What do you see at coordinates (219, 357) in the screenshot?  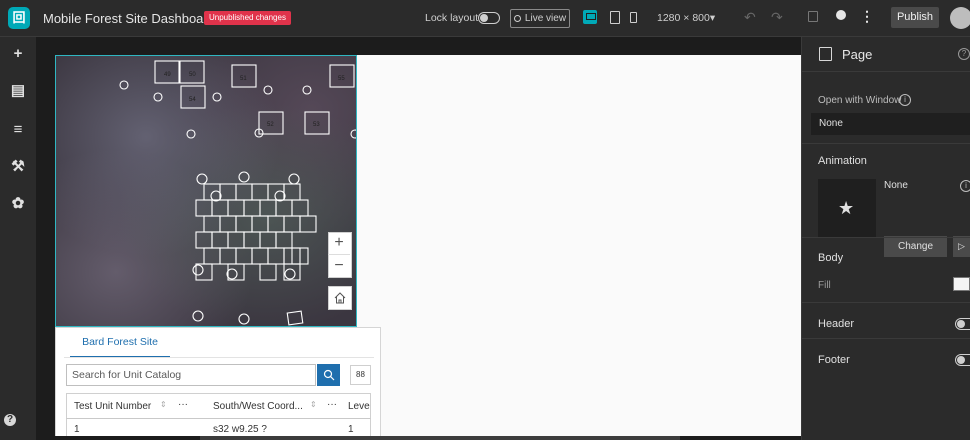 I see `tab-divider` at bounding box center [219, 357].